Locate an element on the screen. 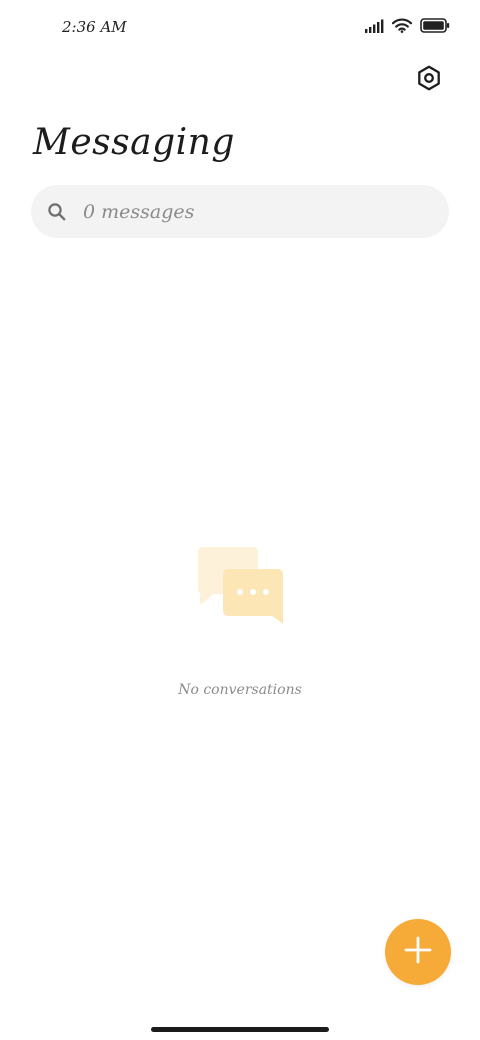 This screenshot has width=480, height=1040. battery-icon is located at coordinates (435, 25).